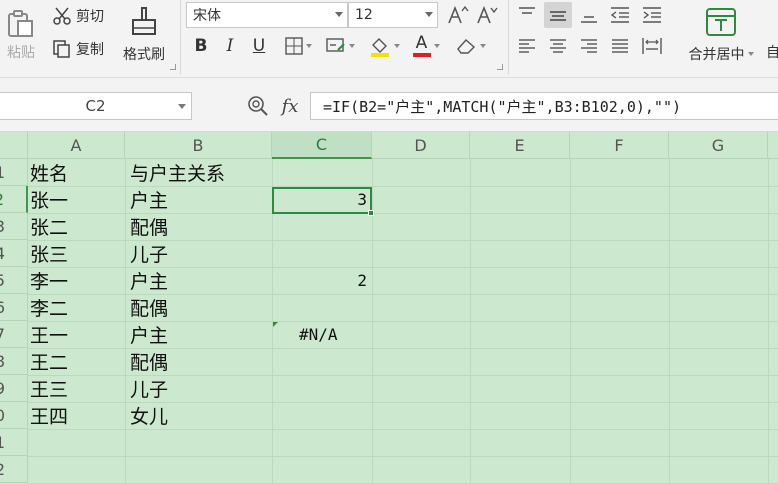  What do you see at coordinates (458, 15) in the screenshot?
I see `increase-font-size-button` at bounding box center [458, 15].